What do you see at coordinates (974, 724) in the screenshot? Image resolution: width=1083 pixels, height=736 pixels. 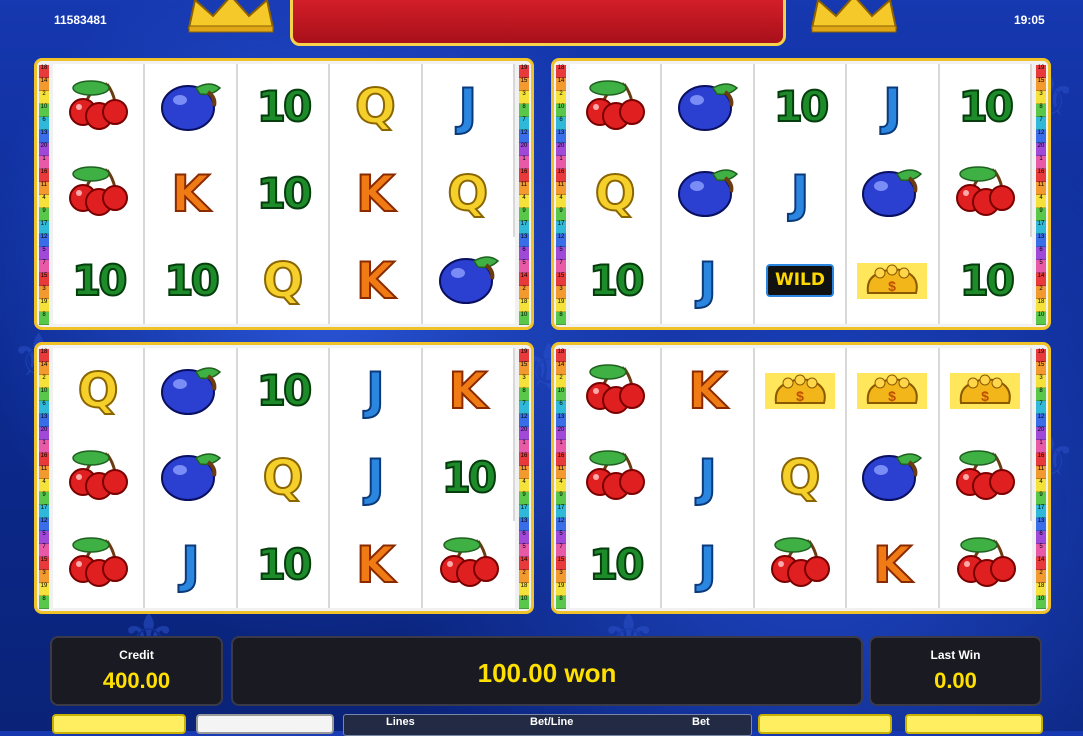 I see `start-button` at bounding box center [974, 724].